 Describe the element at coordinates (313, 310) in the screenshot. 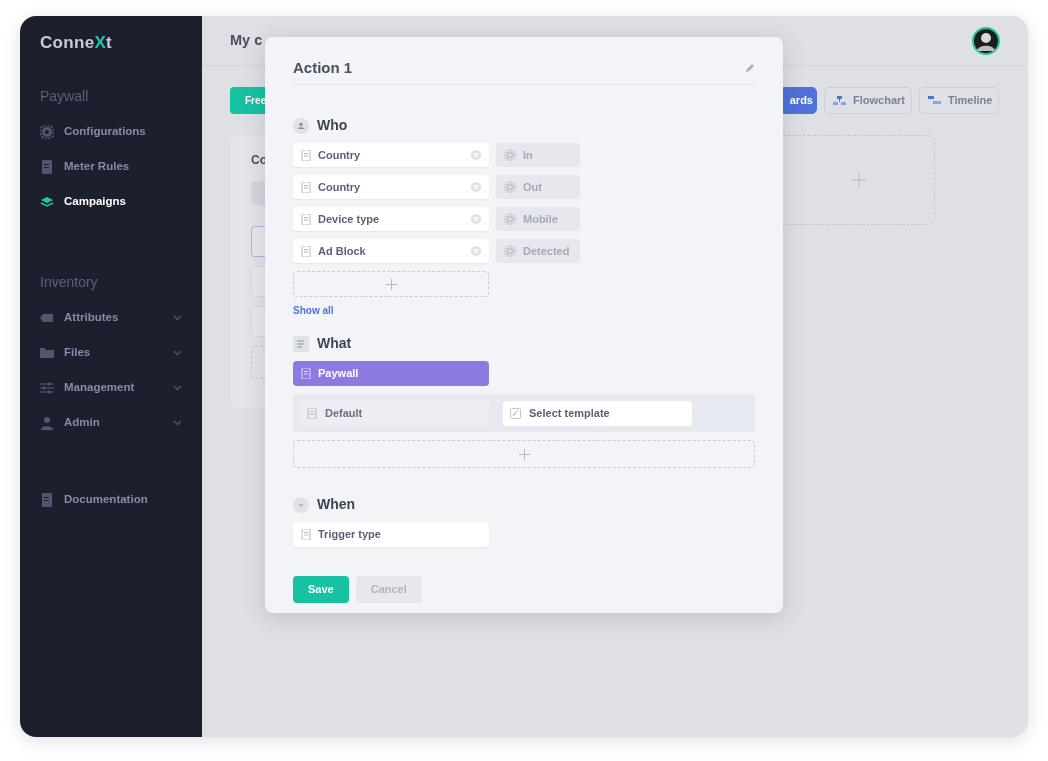

I see `show-all-link: Show all` at that location.